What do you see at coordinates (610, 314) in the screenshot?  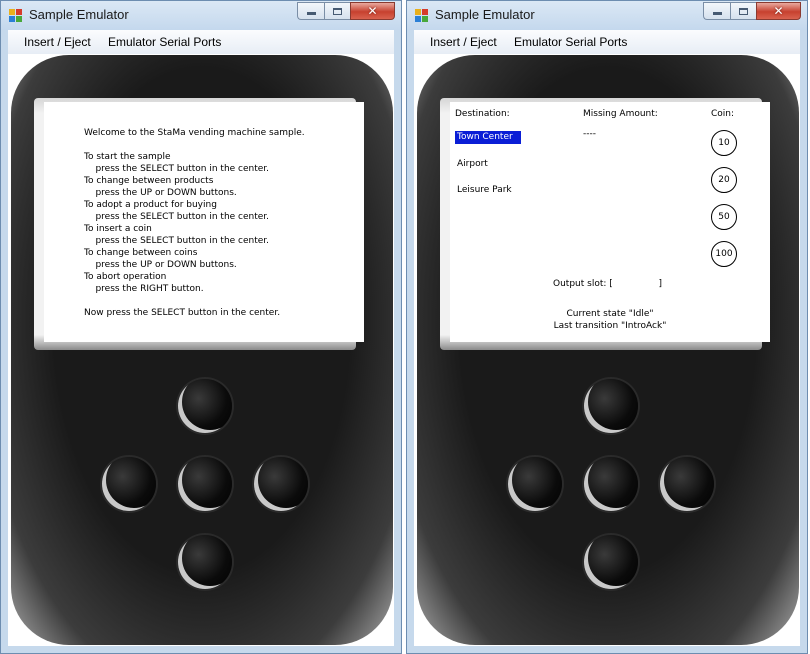 I see `current-state: Current state "Idle"` at bounding box center [610, 314].